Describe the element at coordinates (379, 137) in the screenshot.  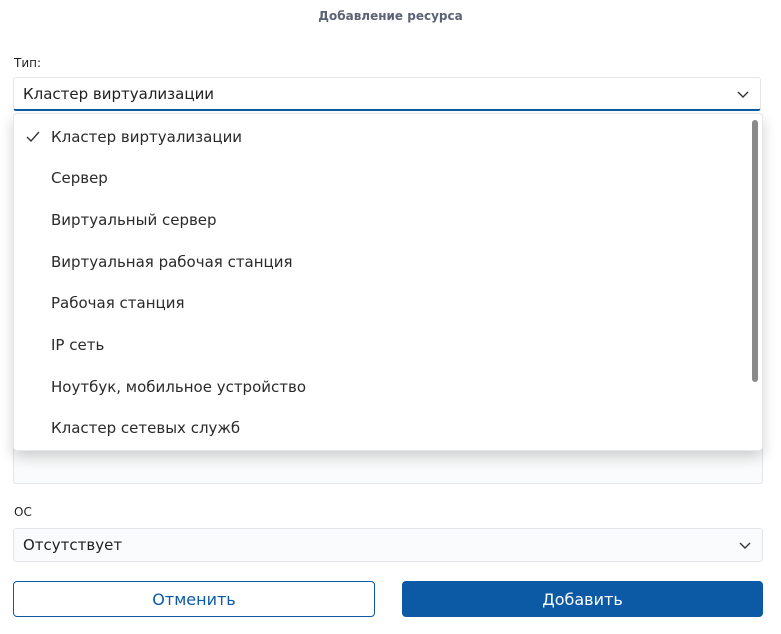
I see `dropdown-option: Кластер виртуализации` at that location.